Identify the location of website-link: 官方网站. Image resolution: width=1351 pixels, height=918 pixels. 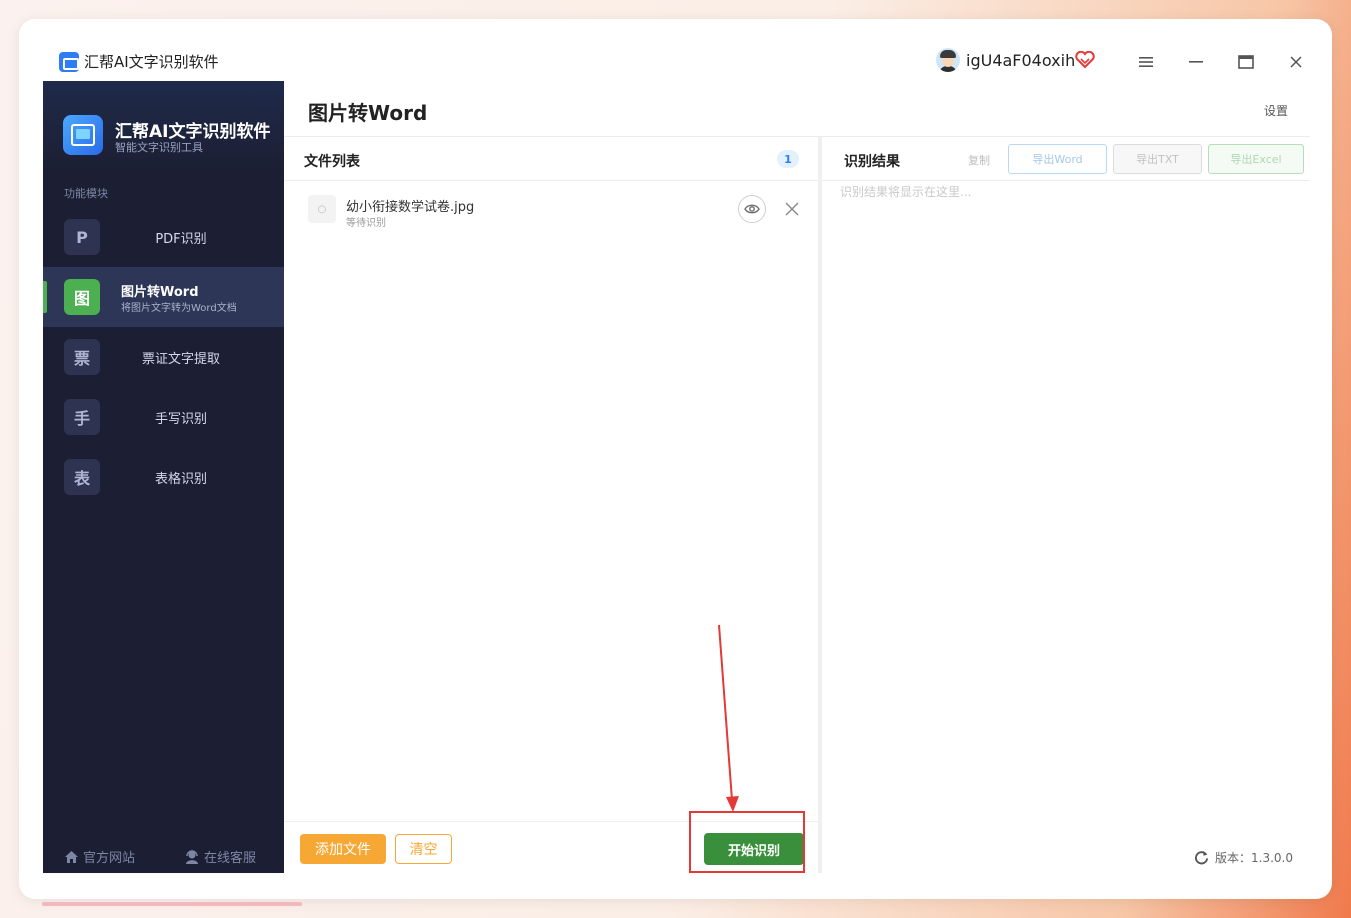
(99, 856).